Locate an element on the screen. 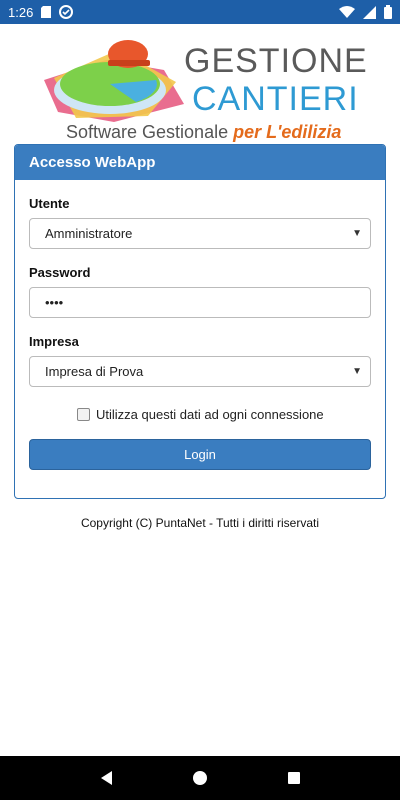 The height and width of the screenshot is (800, 400). logo-subtitle: Software Gestionale per L'edilizia is located at coordinates (203, 132).